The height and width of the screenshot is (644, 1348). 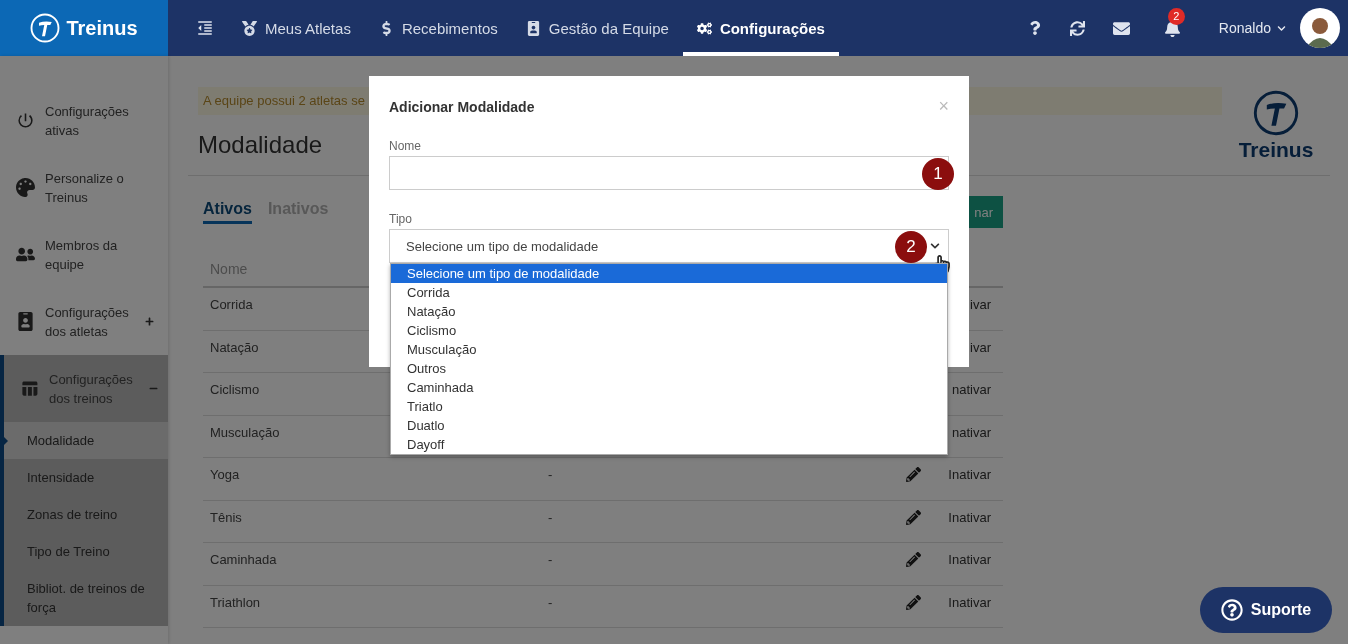 I want to click on sidebar-item: Configurações ativas, so click(x=84, y=120).